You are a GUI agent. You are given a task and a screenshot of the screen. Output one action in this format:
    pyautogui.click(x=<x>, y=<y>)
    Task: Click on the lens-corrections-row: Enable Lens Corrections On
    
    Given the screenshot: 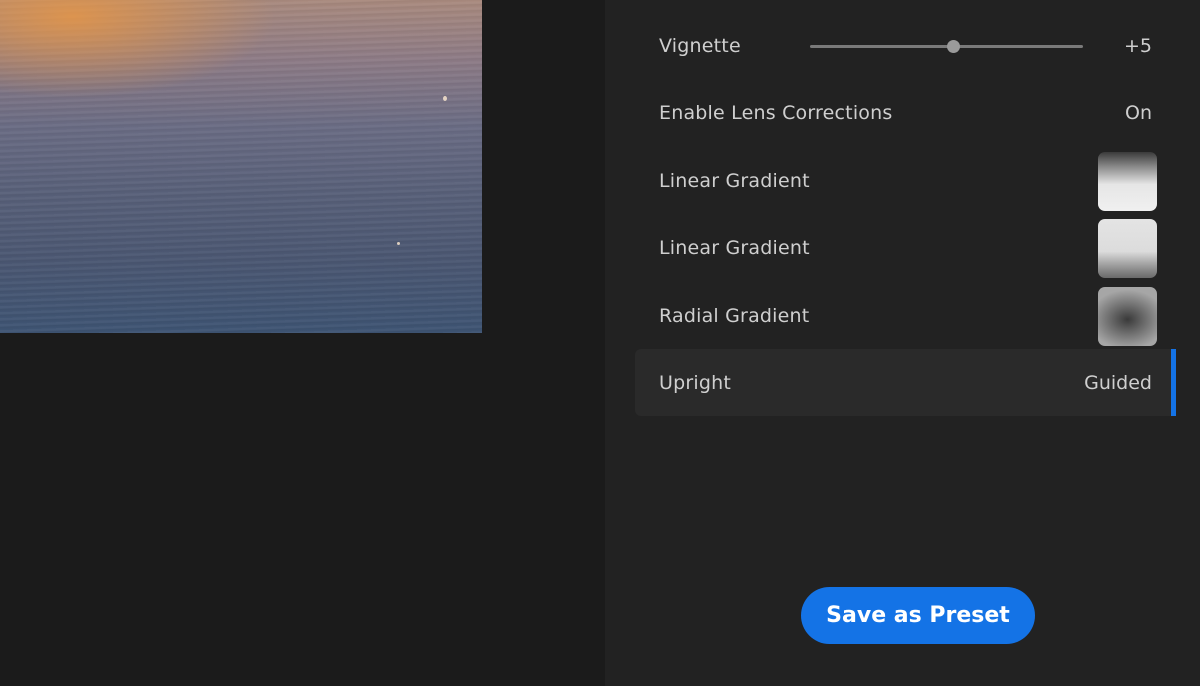 What is the action you would take?
    pyautogui.click(x=903, y=112)
    